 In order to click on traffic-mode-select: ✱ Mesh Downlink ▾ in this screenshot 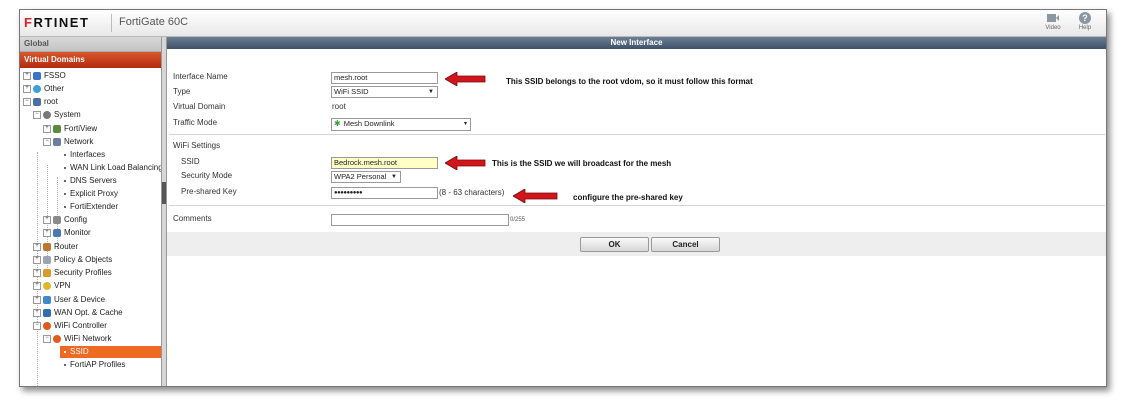, I will do `click(401, 124)`.